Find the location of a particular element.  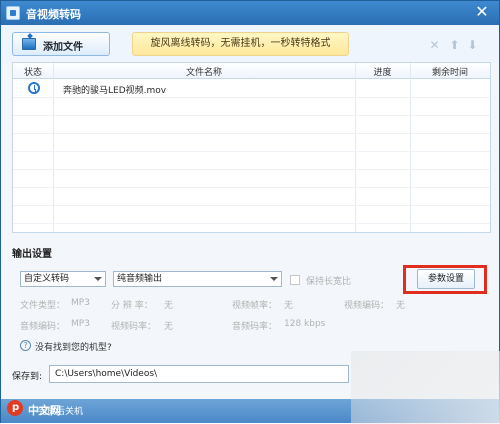

video-fps-value: 无 is located at coordinates (289, 306).